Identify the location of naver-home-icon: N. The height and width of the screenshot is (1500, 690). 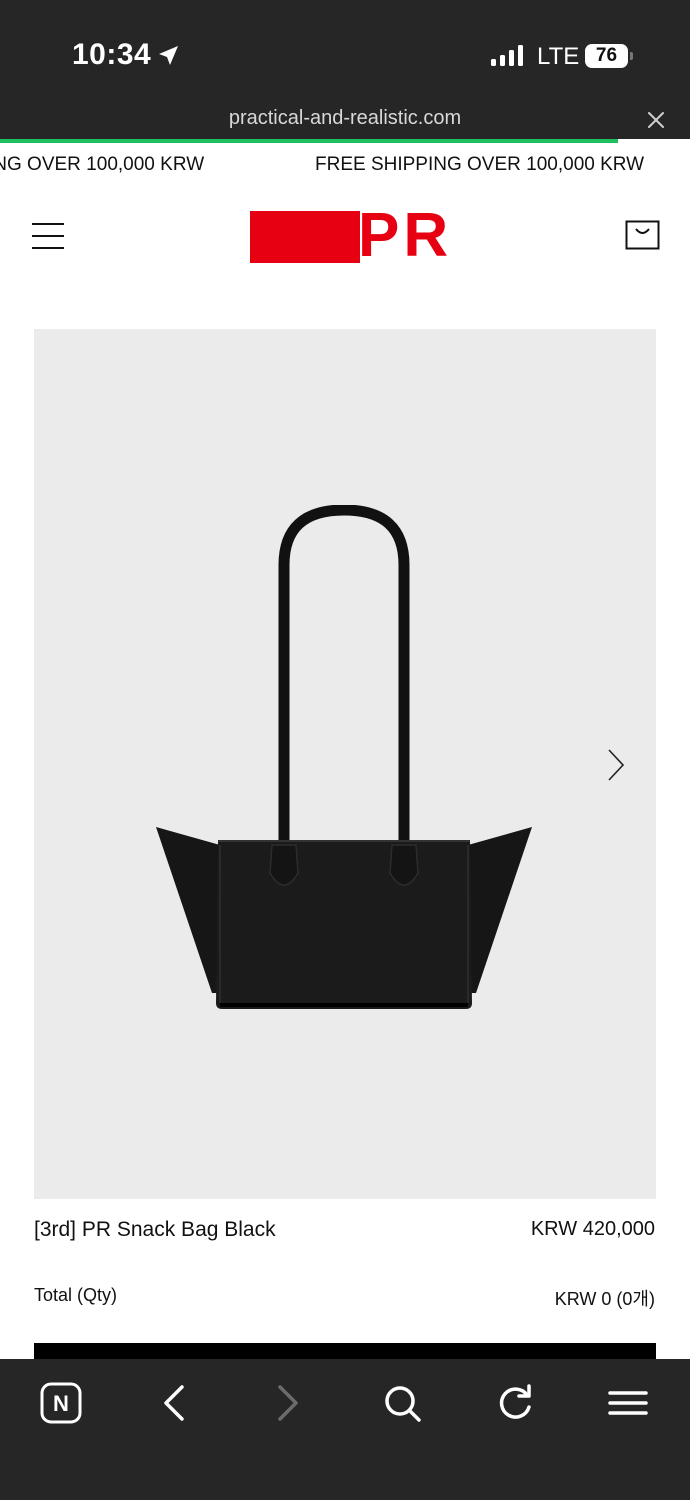
(61, 1403).